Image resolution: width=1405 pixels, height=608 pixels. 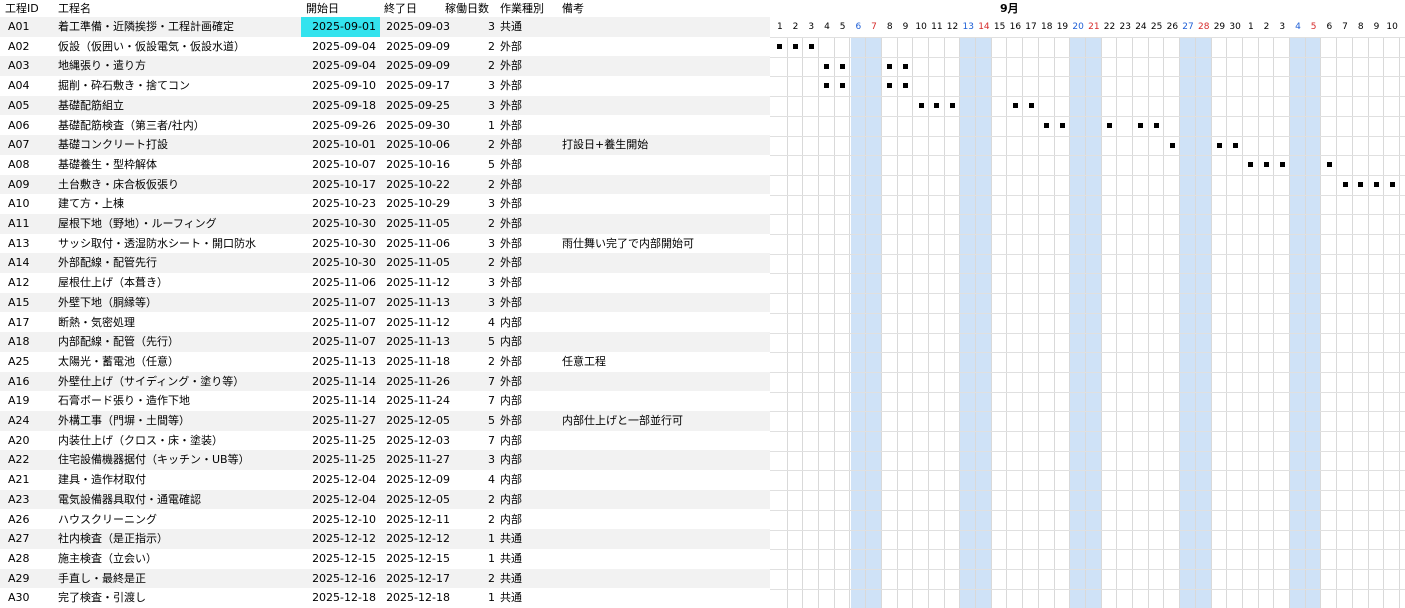 What do you see at coordinates (180, 460) in the screenshot?
I see `cell-name: 住宅設備機器据付（キッチン・UB等）` at bounding box center [180, 460].